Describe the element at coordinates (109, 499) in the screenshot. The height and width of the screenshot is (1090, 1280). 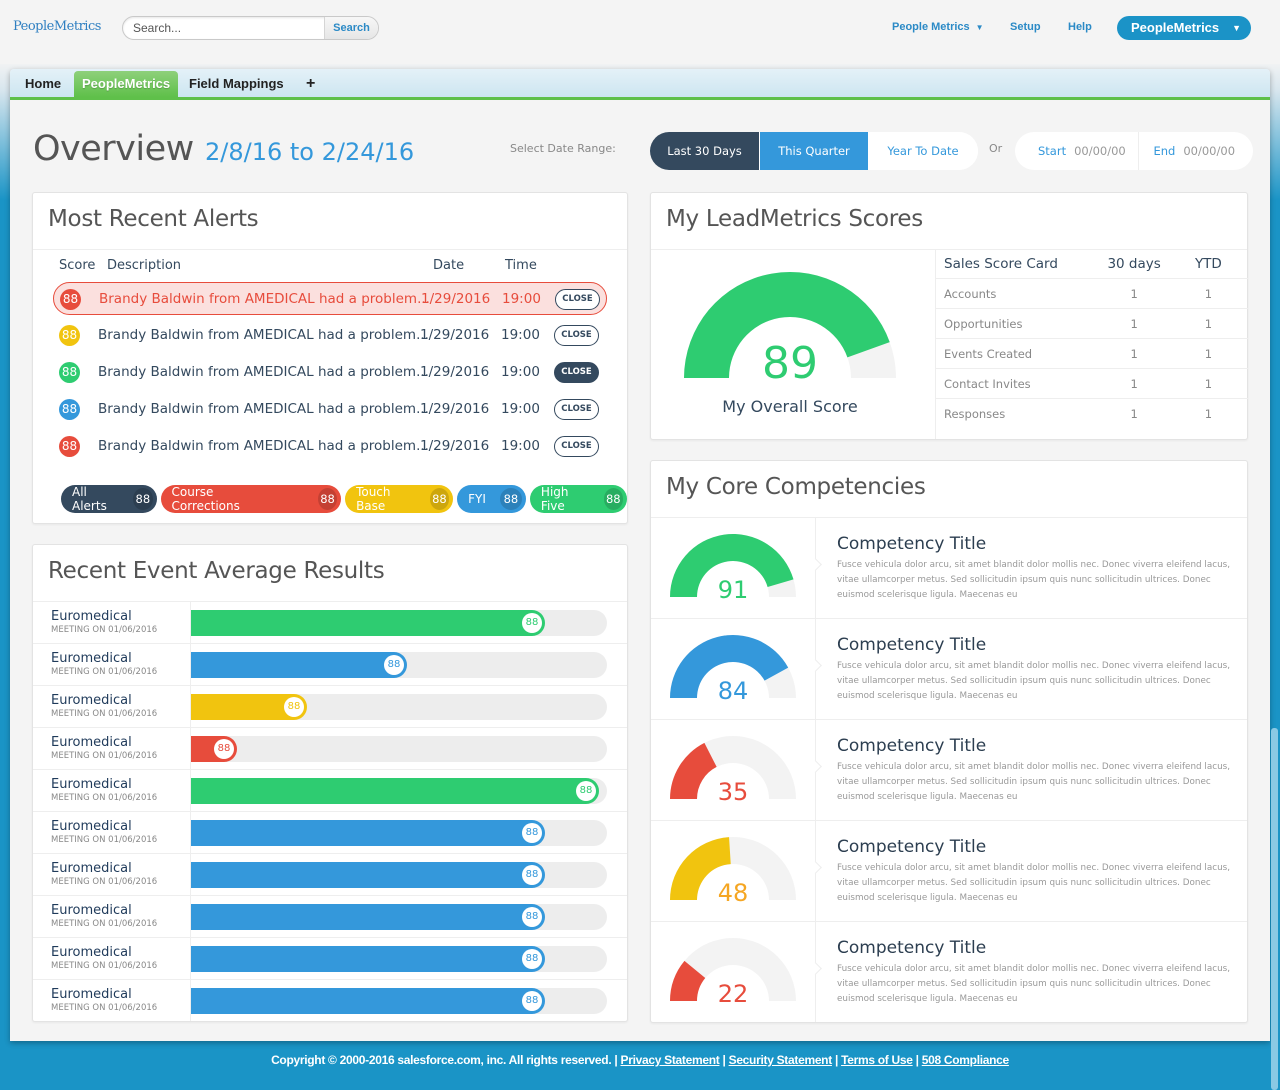
I see `alert-filter-all-alerts: All Alerts 88` at that location.